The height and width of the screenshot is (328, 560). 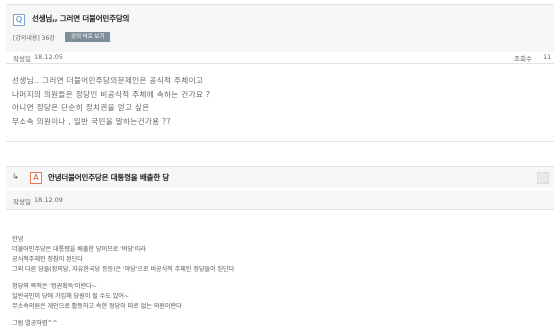 I want to click on answer-line: 무소속의원은 개인으로 활동하고 속한 정당이 따로 없는 의원이란다, so click(x=97, y=306).